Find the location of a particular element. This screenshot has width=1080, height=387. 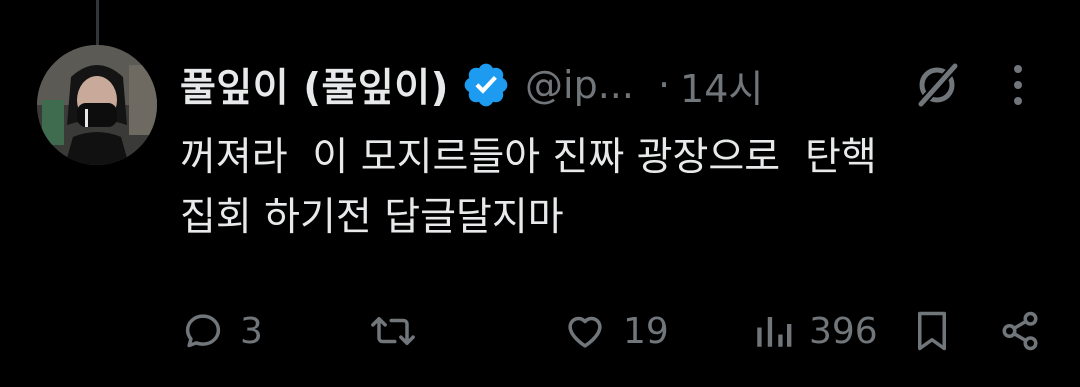

views-button: 396 is located at coordinates (815, 331).